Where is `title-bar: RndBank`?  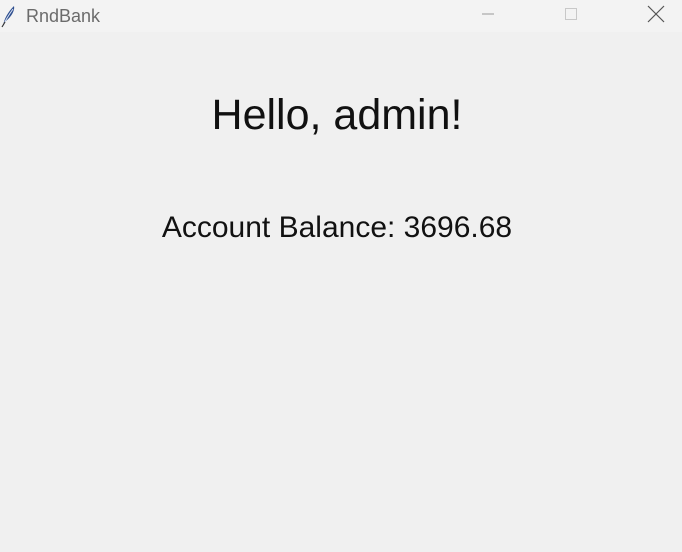 title-bar: RndBank is located at coordinates (341, 16).